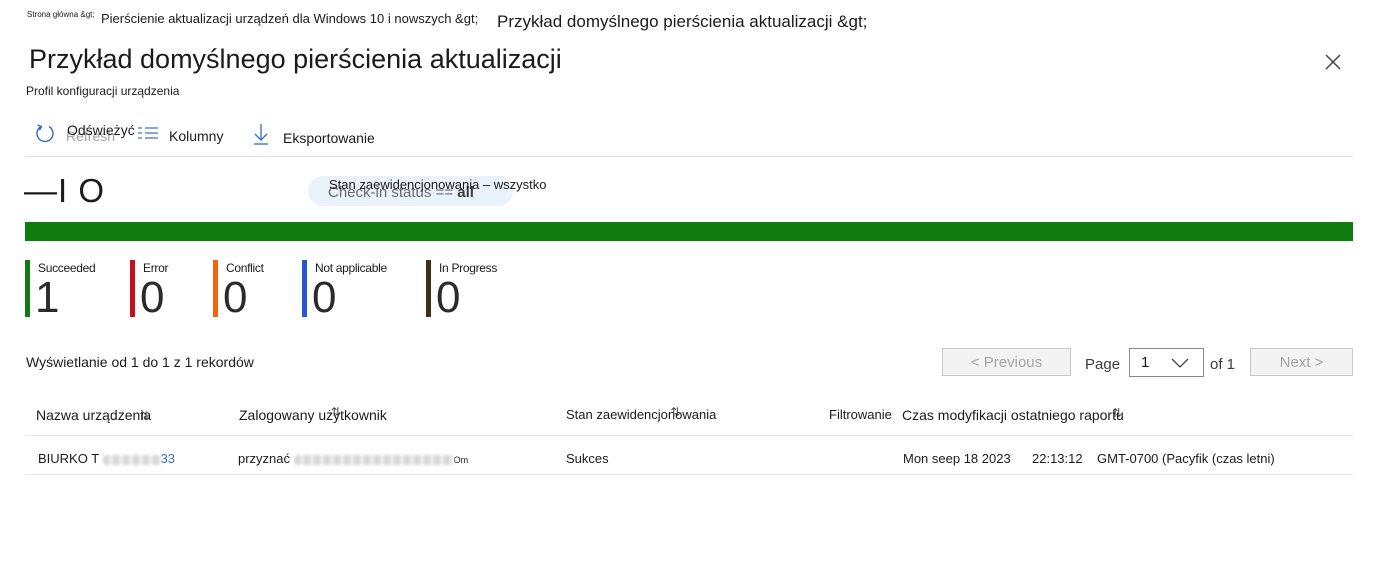 Image resolution: width=1377 pixels, height=587 pixels. I want to click on filter-label: Stan zaewidencjonowania – wszystko, so click(438, 184).